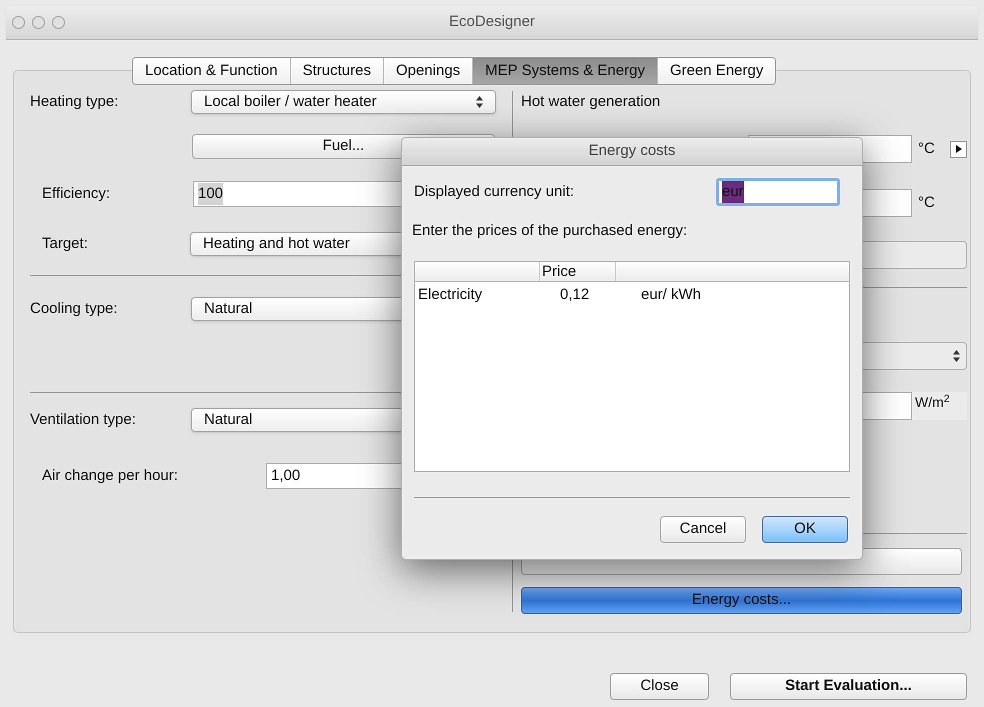  Describe the element at coordinates (65, 244) in the screenshot. I see `field-label: Target:` at that location.